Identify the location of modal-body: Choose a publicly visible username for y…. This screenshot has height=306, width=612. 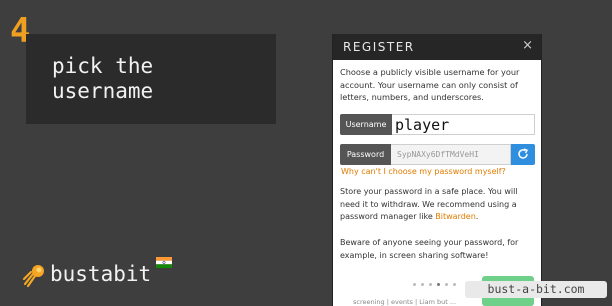
(437, 82).